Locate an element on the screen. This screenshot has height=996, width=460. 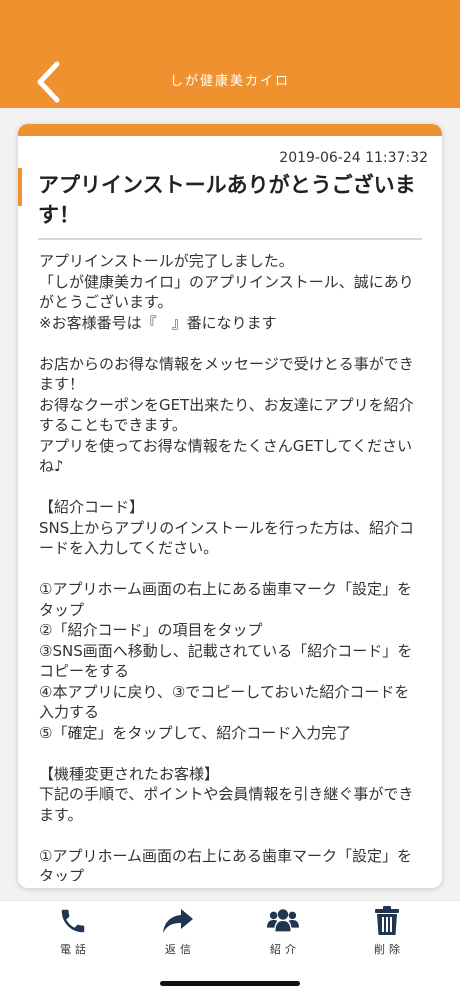
message-body-line: ⑤「確定」をタップして、紹介コード入力完了 is located at coordinates (195, 732).